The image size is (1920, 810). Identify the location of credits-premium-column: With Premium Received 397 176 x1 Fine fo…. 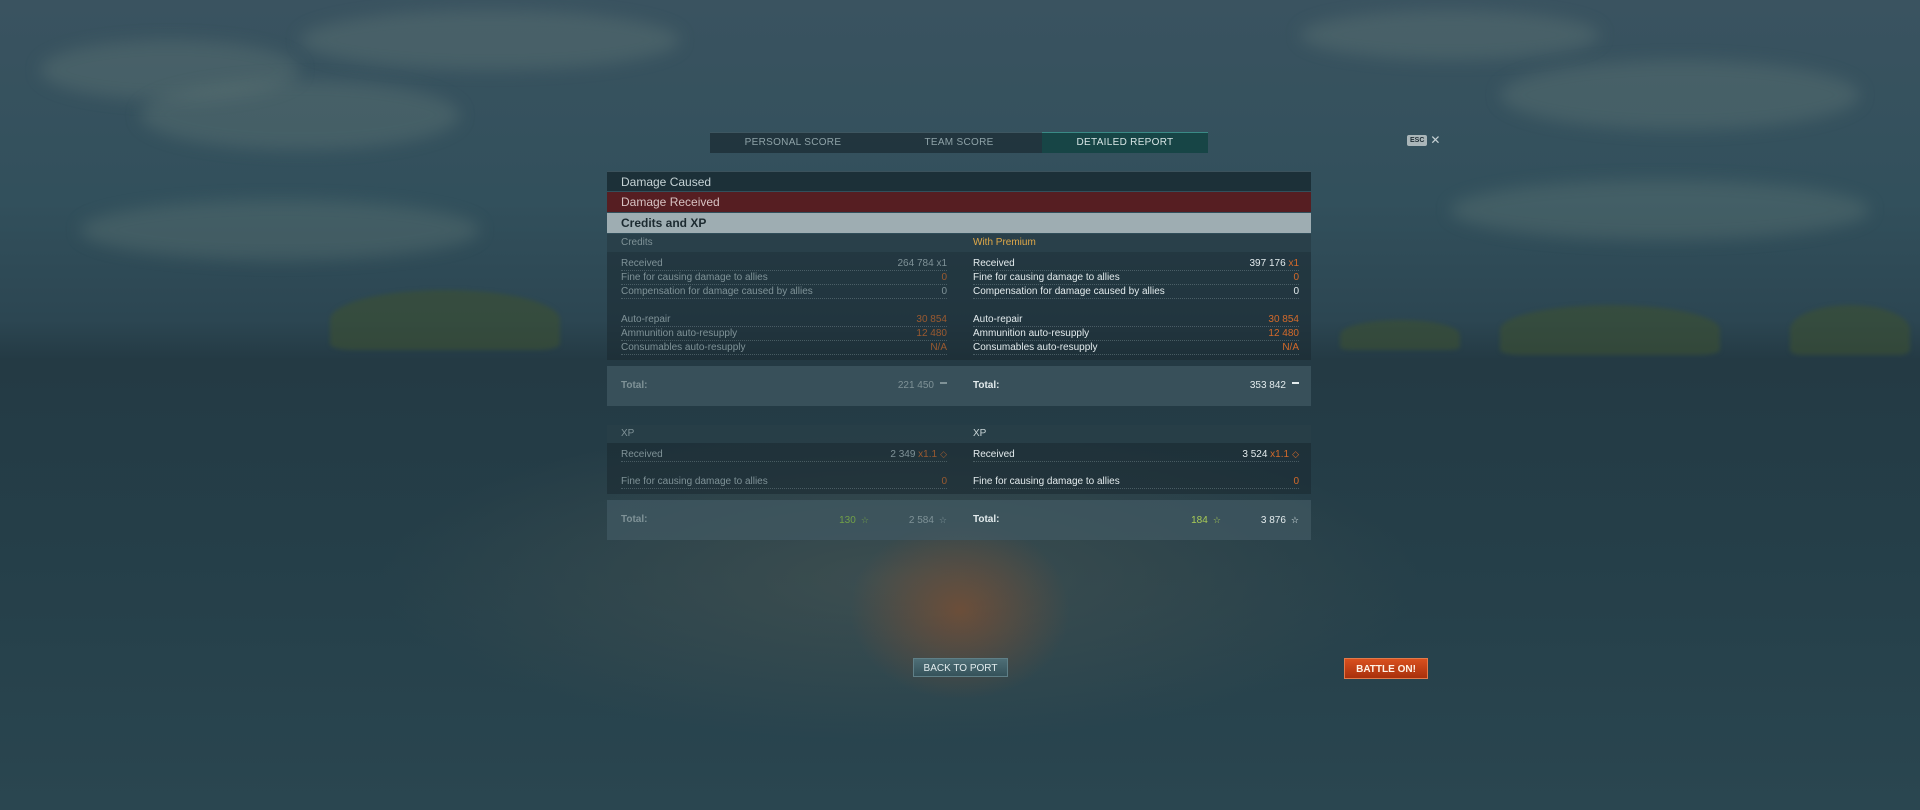
(1135, 320).